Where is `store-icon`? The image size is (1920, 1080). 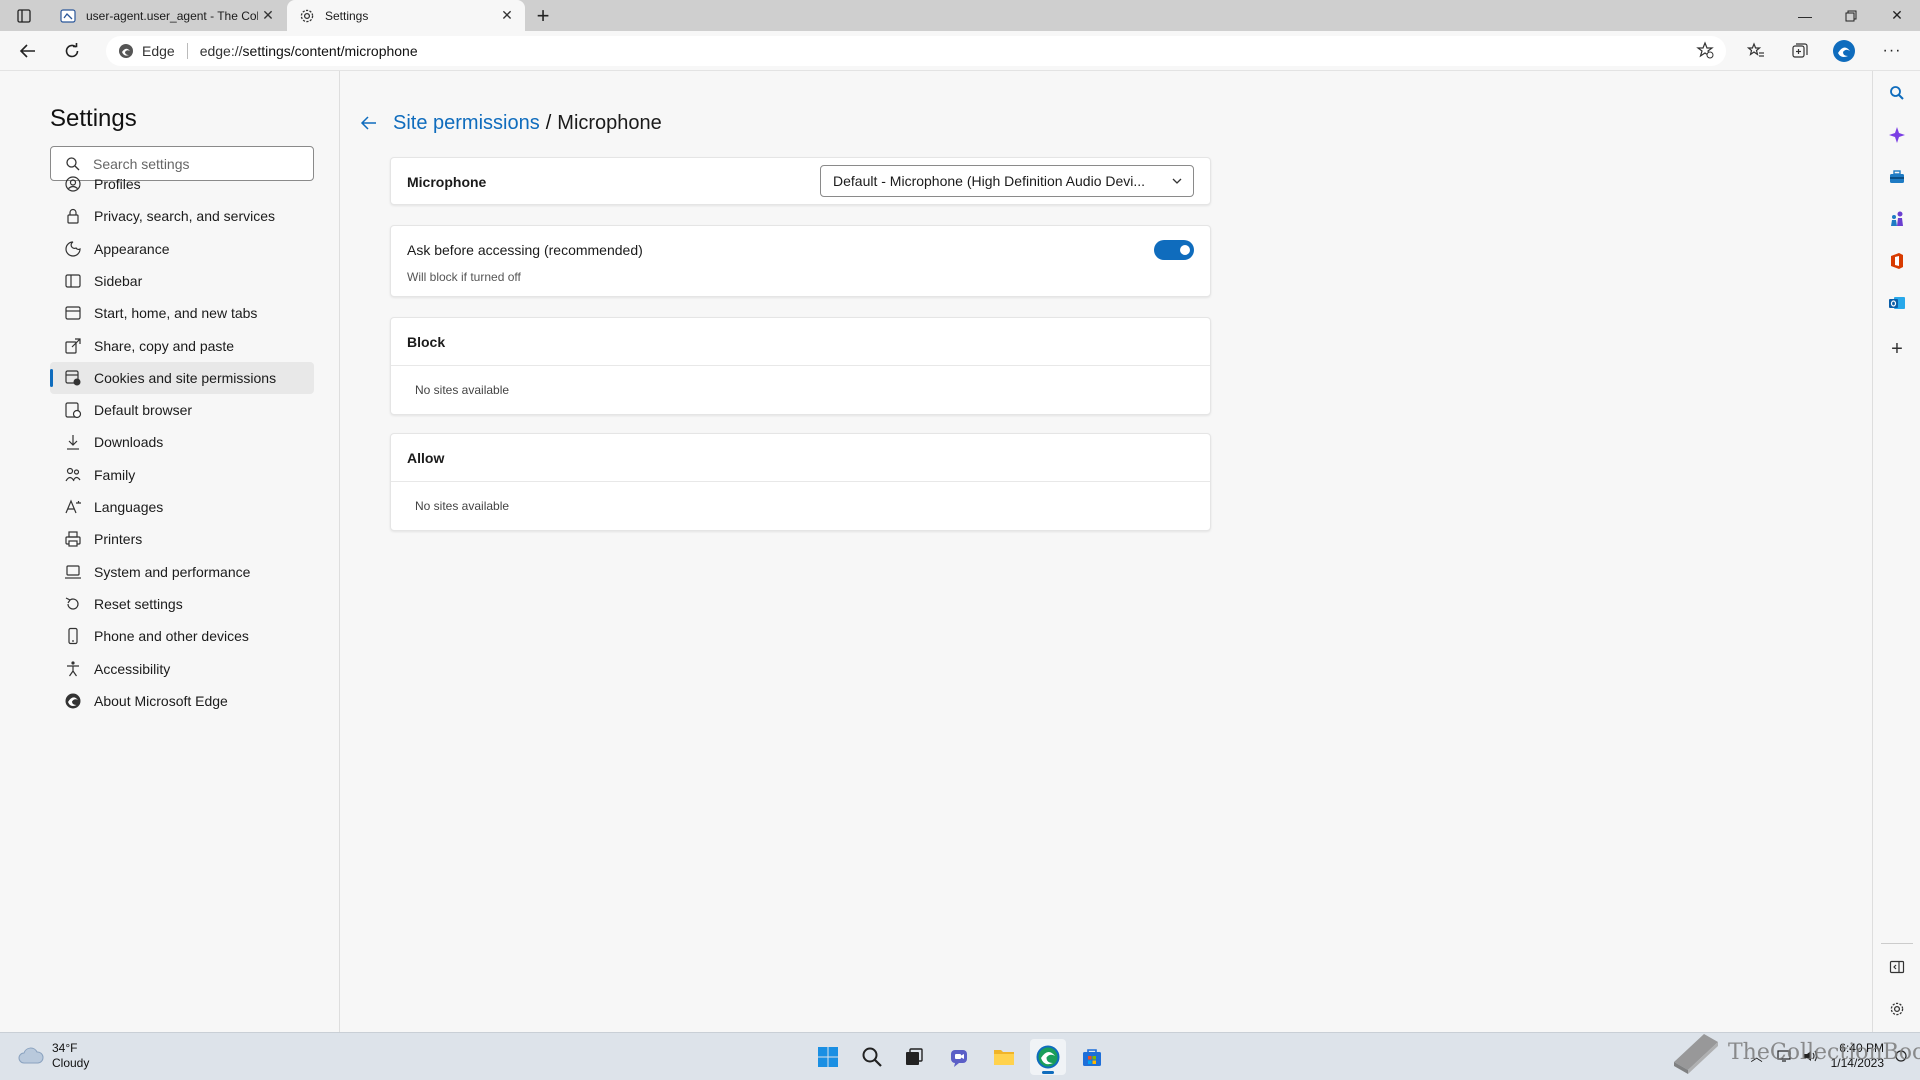
store-icon is located at coordinates (1092, 1057).